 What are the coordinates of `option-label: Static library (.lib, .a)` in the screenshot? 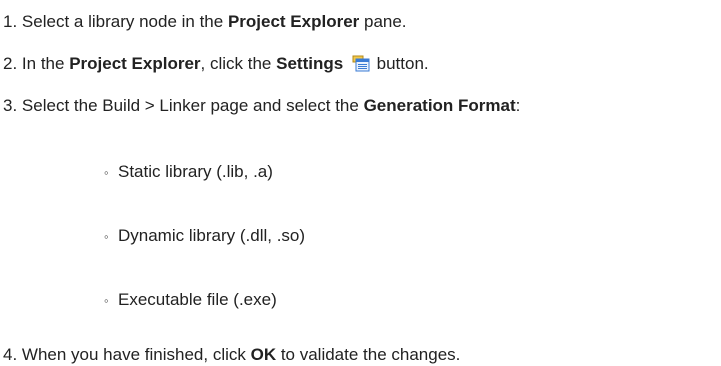 It's located at (195, 171).